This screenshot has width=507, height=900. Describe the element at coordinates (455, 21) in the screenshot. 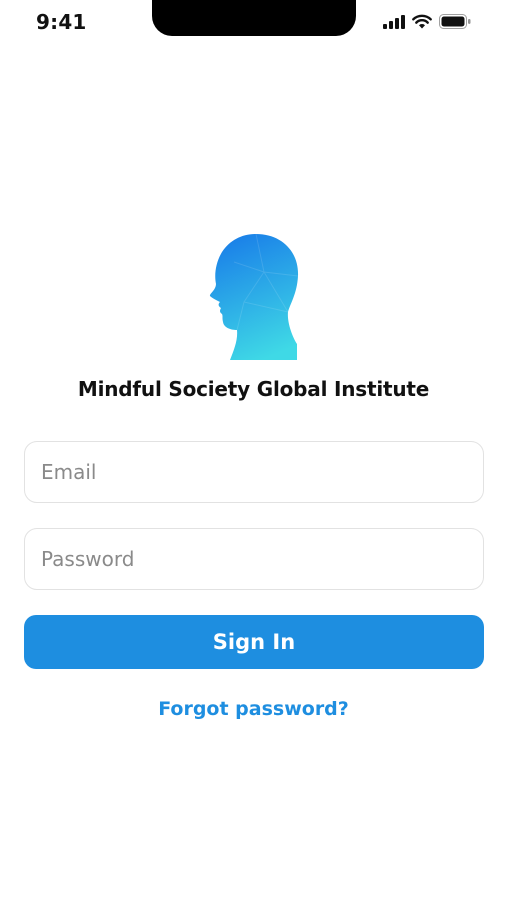

I see `battery-icon` at that location.